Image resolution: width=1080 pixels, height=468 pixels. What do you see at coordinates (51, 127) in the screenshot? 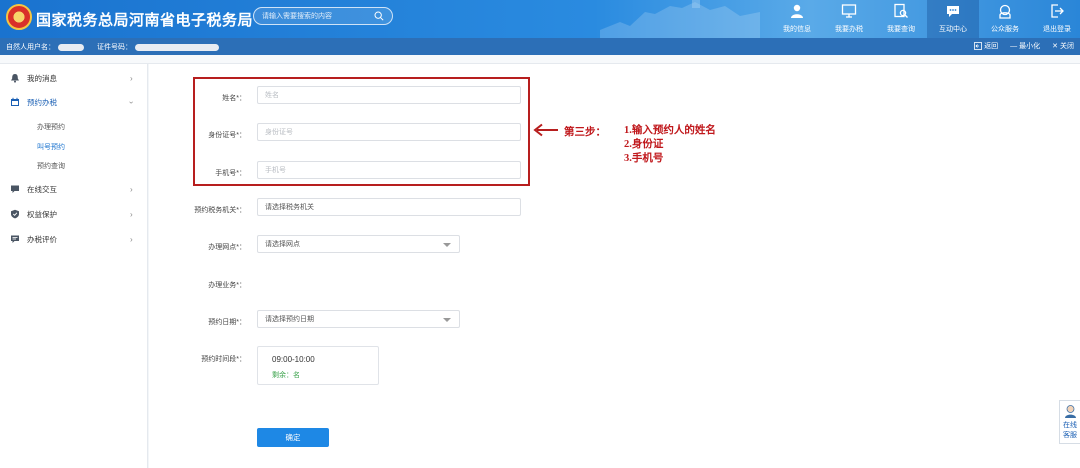
I see `sub-item-handle-appointment: 办理预约` at bounding box center [51, 127].